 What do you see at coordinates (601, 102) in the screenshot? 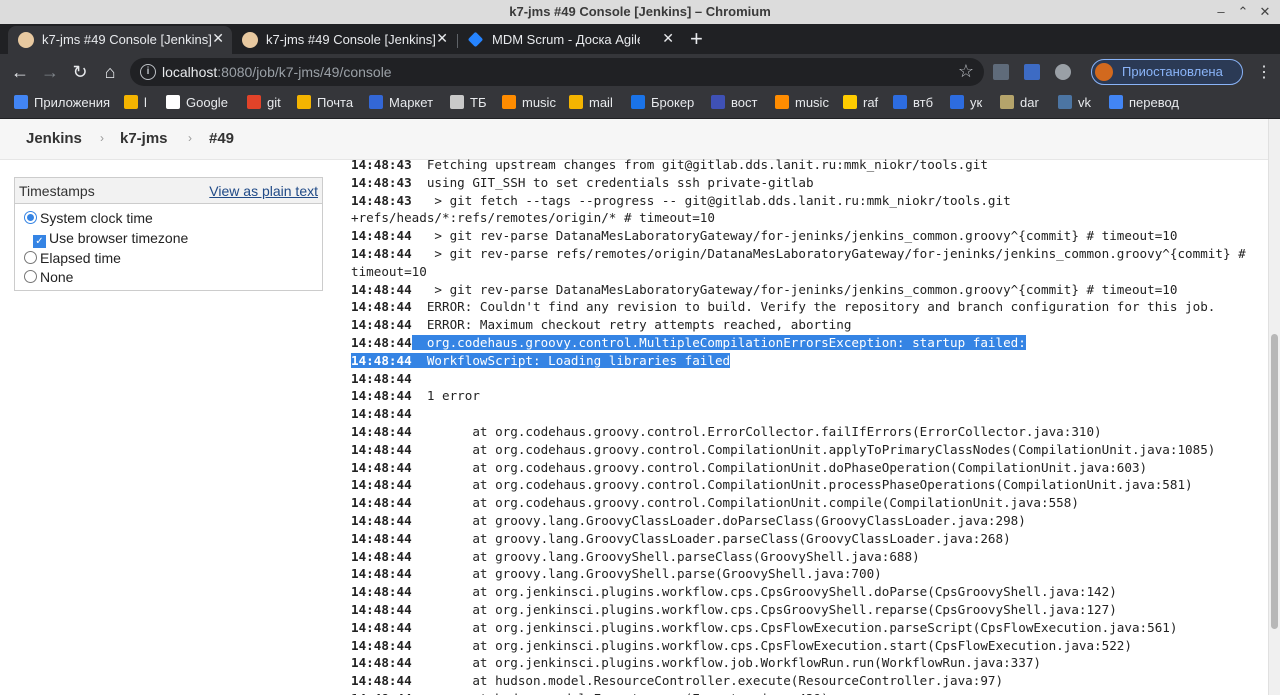
I see `bookmark-label: mail` at bounding box center [601, 102].